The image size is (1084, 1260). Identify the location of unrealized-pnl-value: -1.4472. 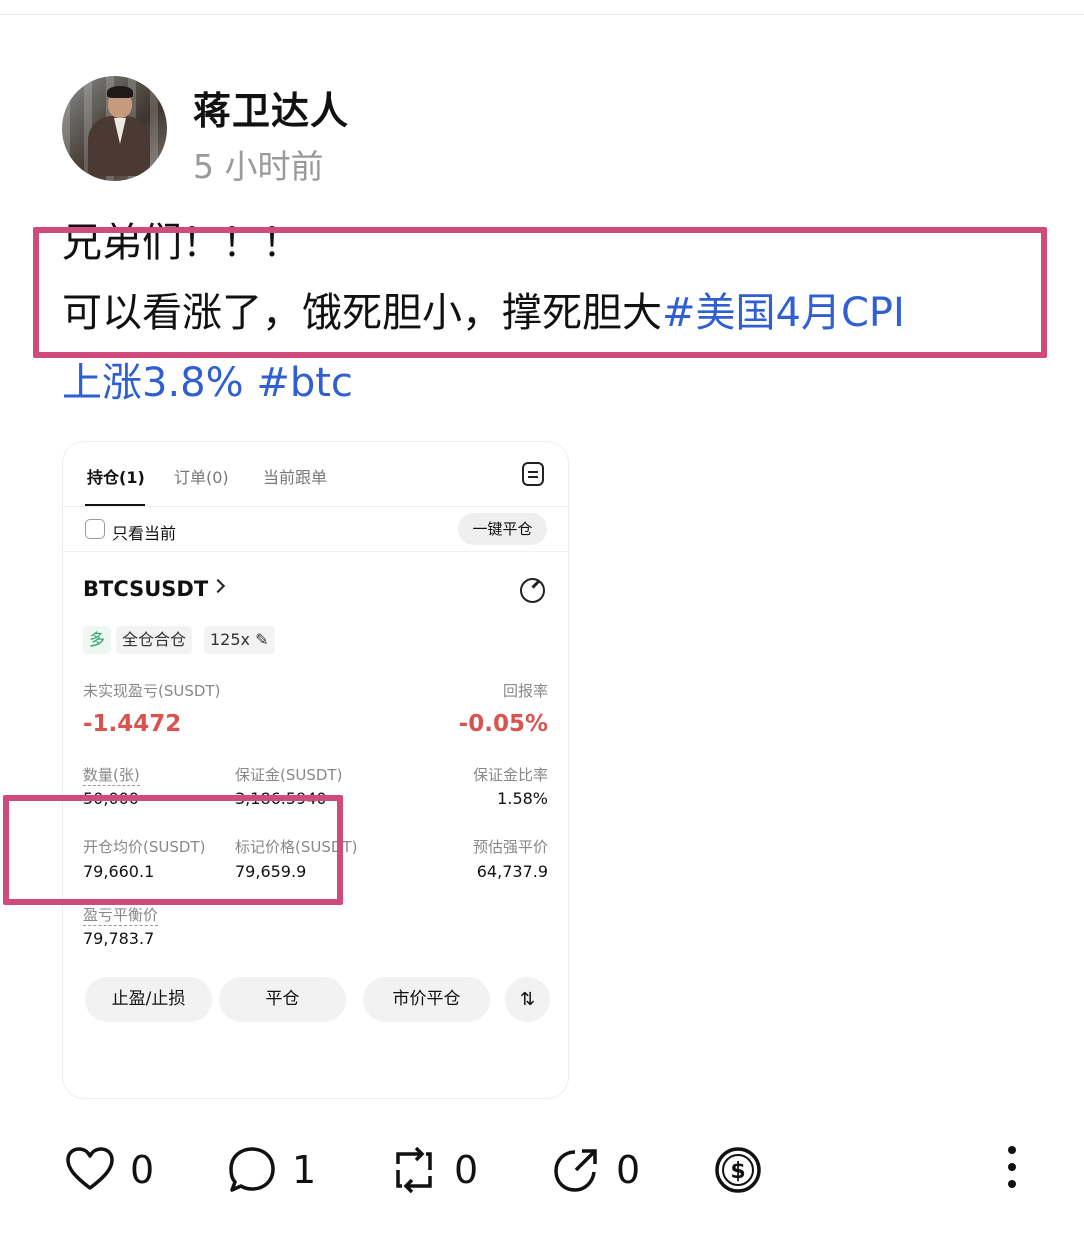
(132, 724).